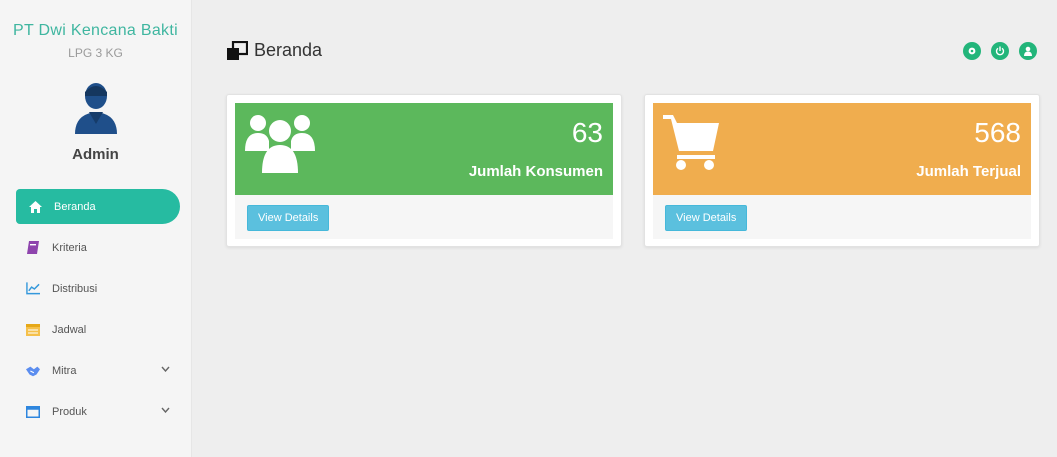  What do you see at coordinates (95, 30) in the screenshot?
I see `brand-name: PT Dwi Kencana Bakti` at bounding box center [95, 30].